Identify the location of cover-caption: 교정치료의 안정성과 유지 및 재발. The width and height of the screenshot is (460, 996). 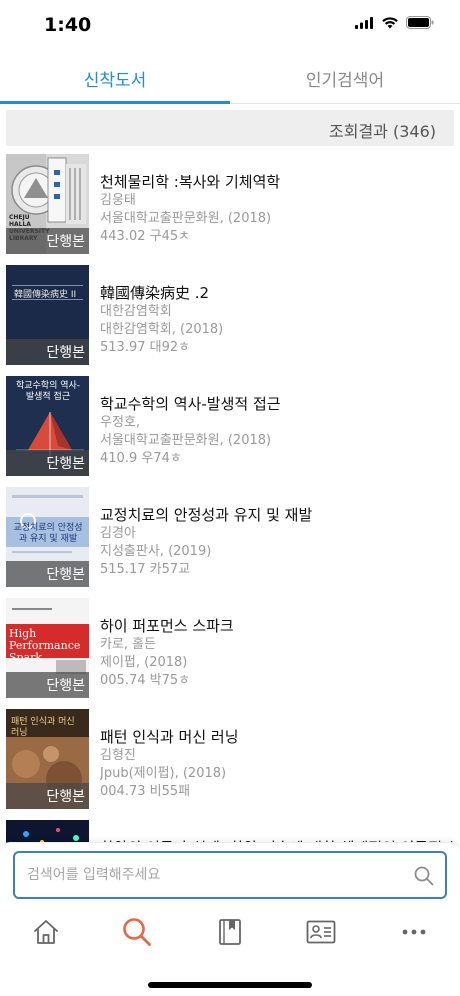
(48, 533).